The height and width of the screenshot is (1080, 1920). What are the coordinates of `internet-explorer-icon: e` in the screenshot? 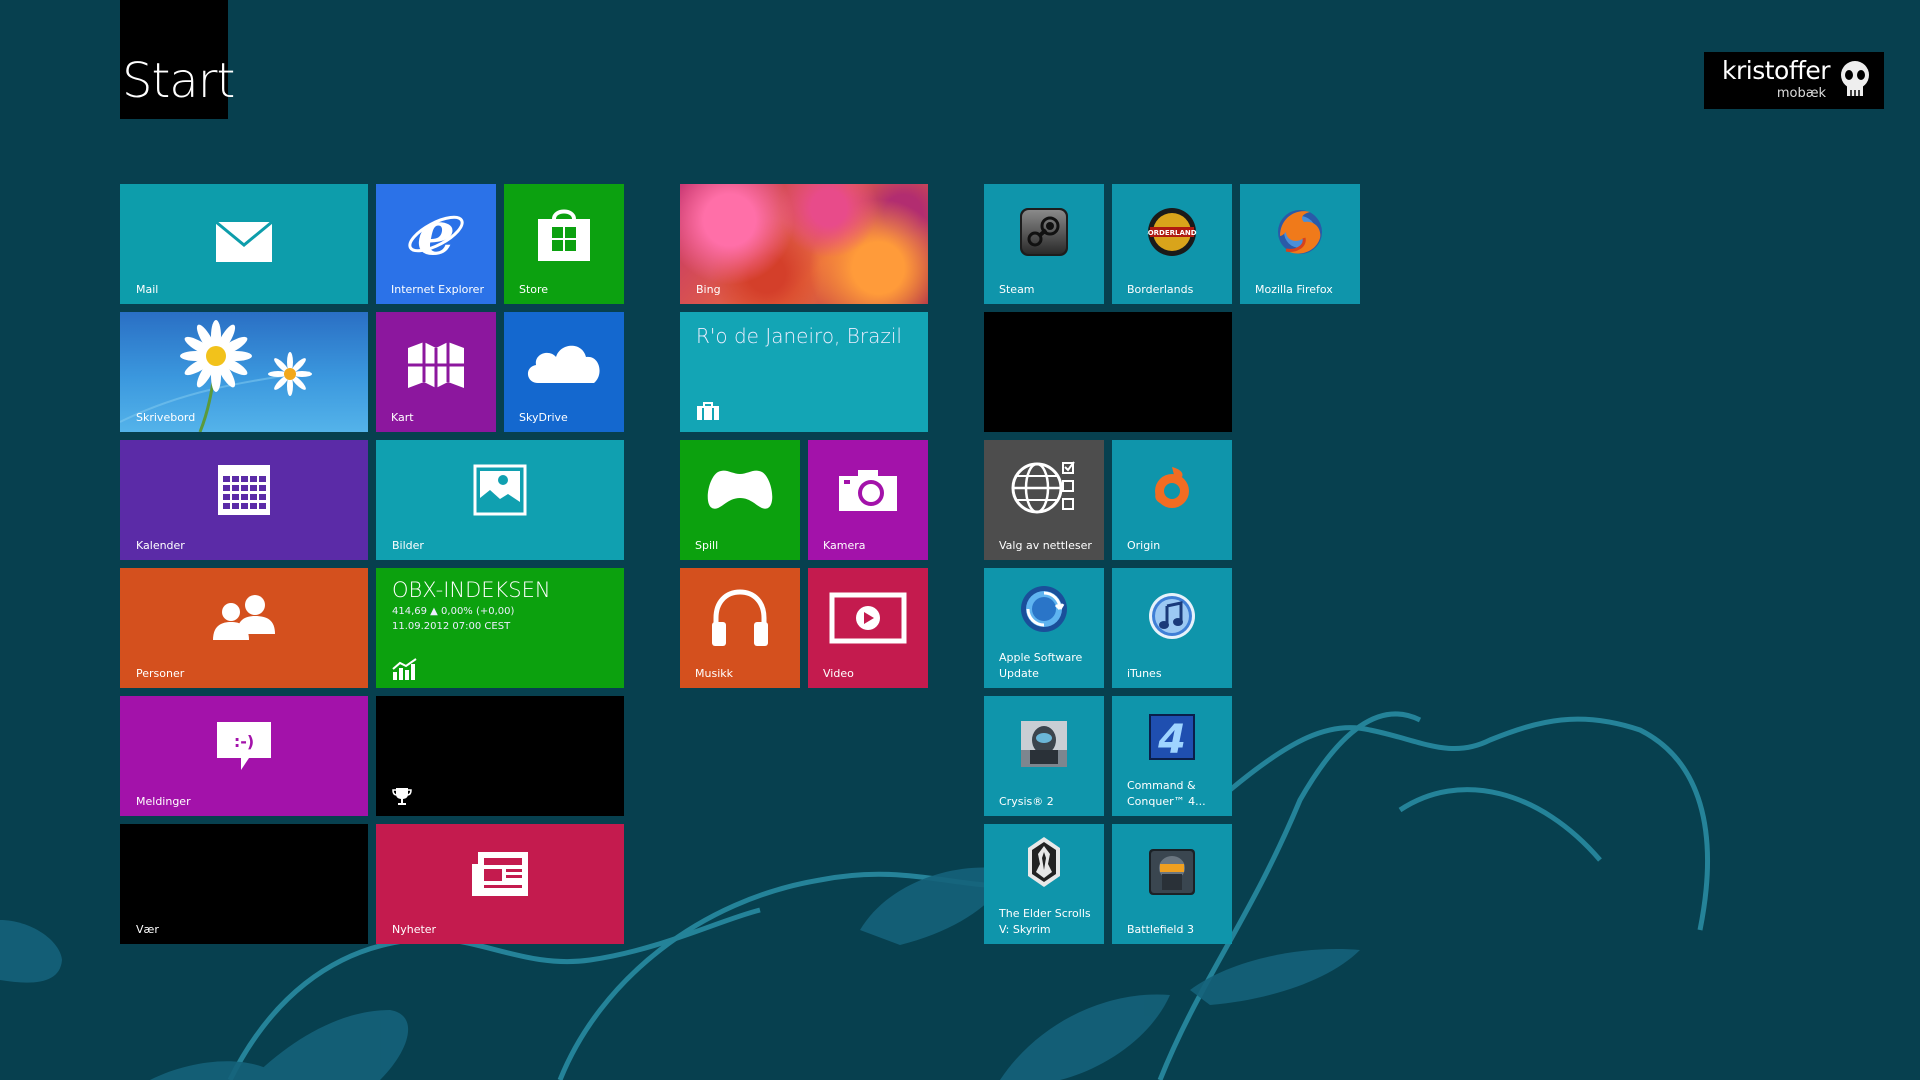 It's located at (436, 234).